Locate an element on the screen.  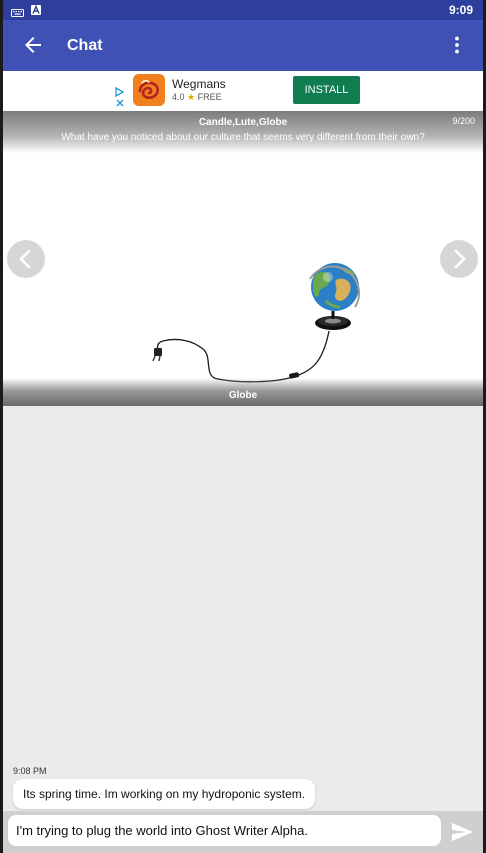
a-icon is located at coordinates (36, 10).